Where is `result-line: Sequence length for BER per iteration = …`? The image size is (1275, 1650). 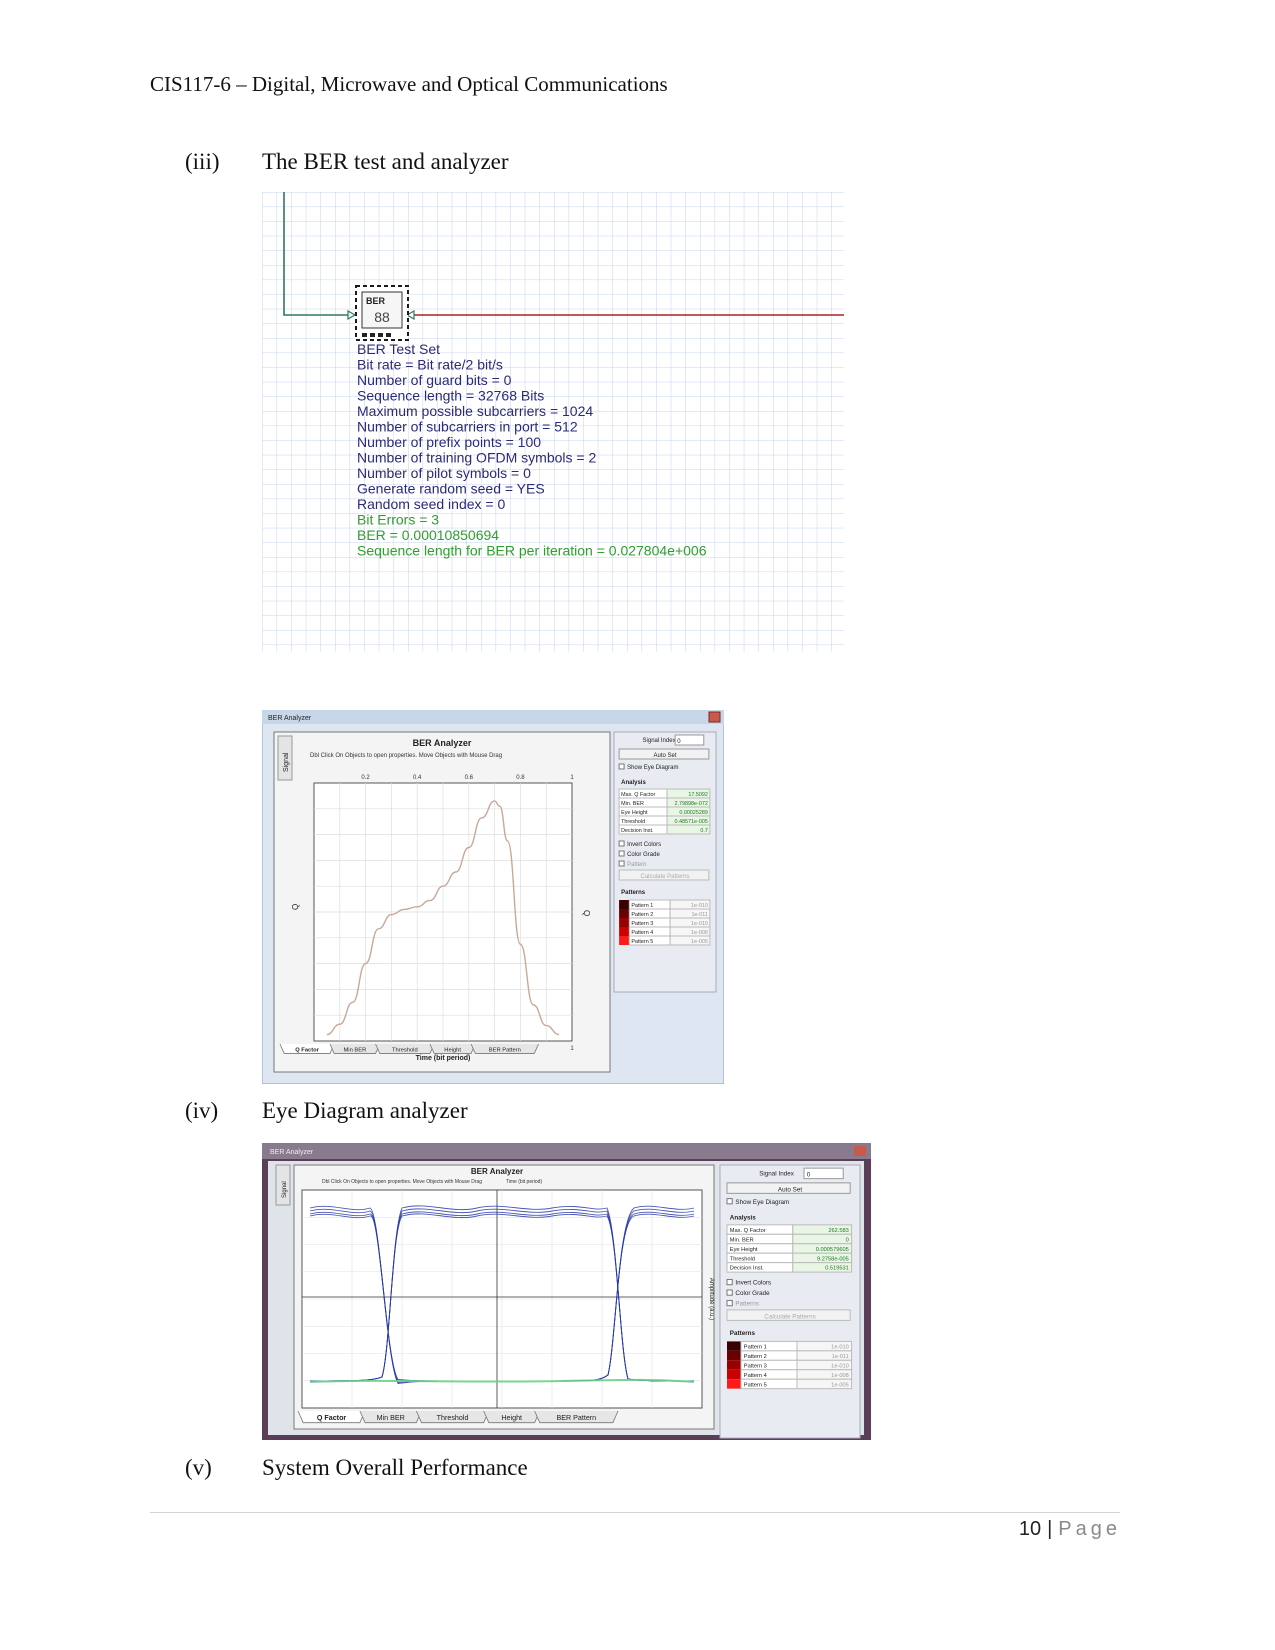 result-line: Sequence length for BER per iteration = … is located at coordinates (532, 551).